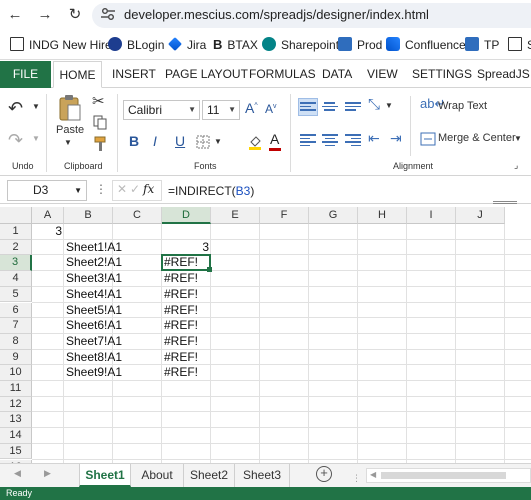  What do you see at coordinates (308, 108) in the screenshot?
I see `align-top-icon` at bounding box center [308, 108].